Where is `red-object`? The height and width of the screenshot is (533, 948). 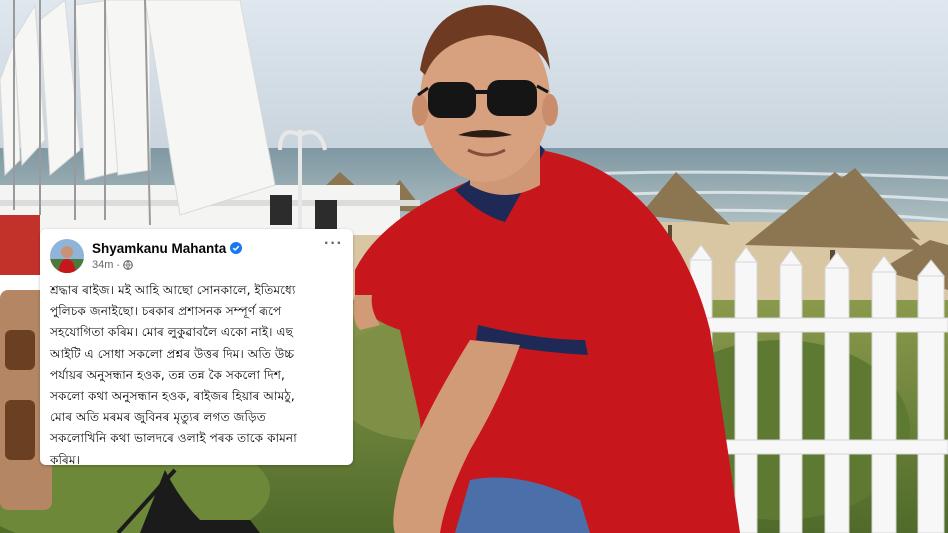 red-object is located at coordinates (20, 245).